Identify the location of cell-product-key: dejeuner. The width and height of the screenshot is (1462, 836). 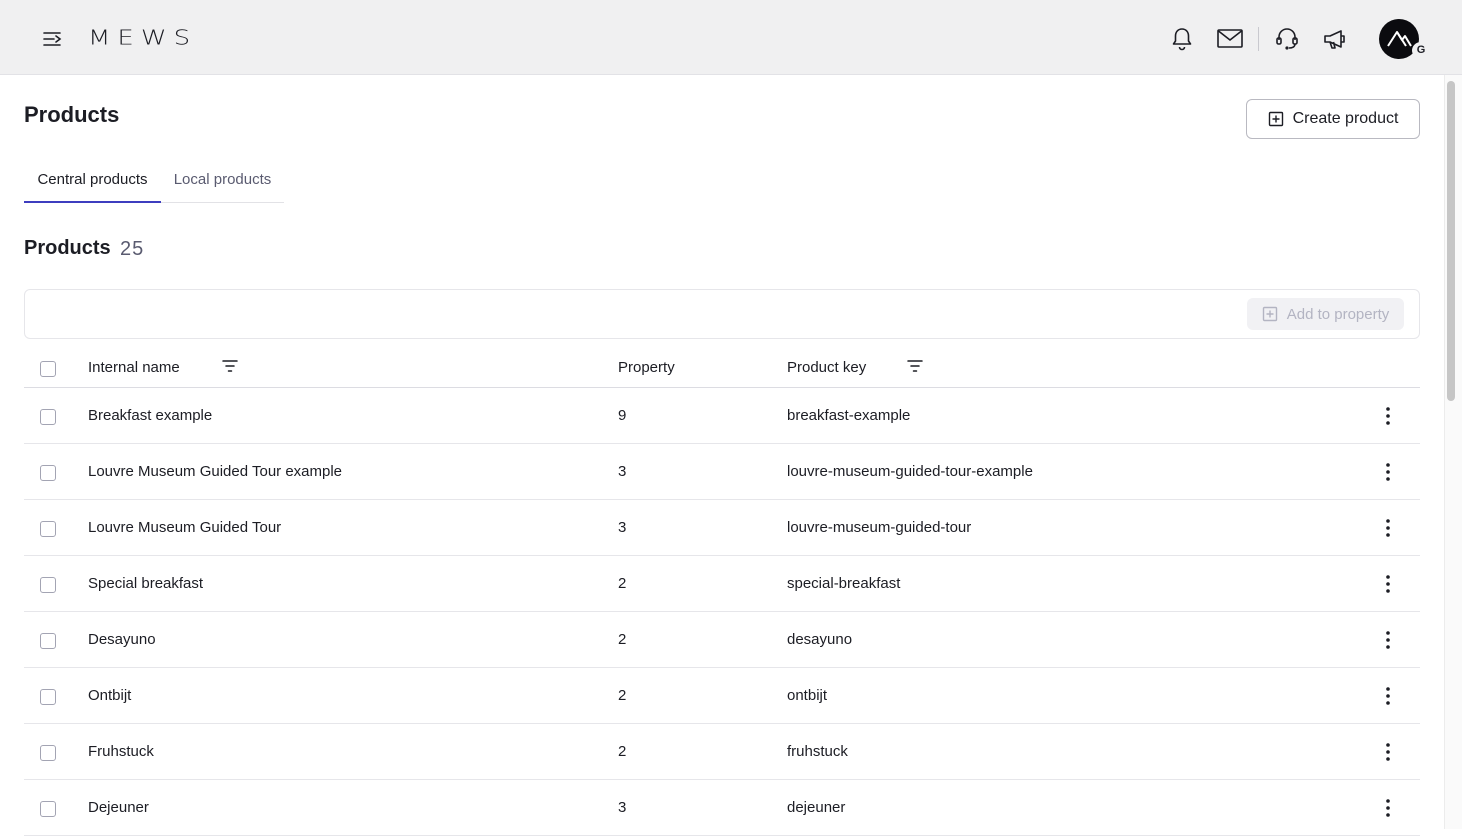
(816, 807).